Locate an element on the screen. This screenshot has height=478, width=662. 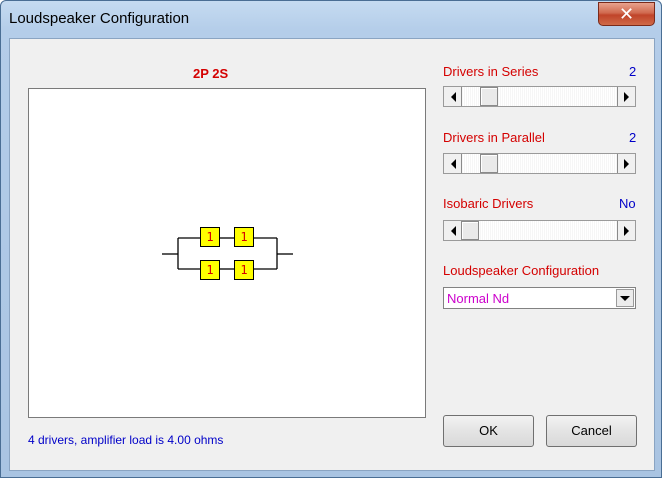
configuration-select-value: Normal Nd is located at coordinates (478, 298).